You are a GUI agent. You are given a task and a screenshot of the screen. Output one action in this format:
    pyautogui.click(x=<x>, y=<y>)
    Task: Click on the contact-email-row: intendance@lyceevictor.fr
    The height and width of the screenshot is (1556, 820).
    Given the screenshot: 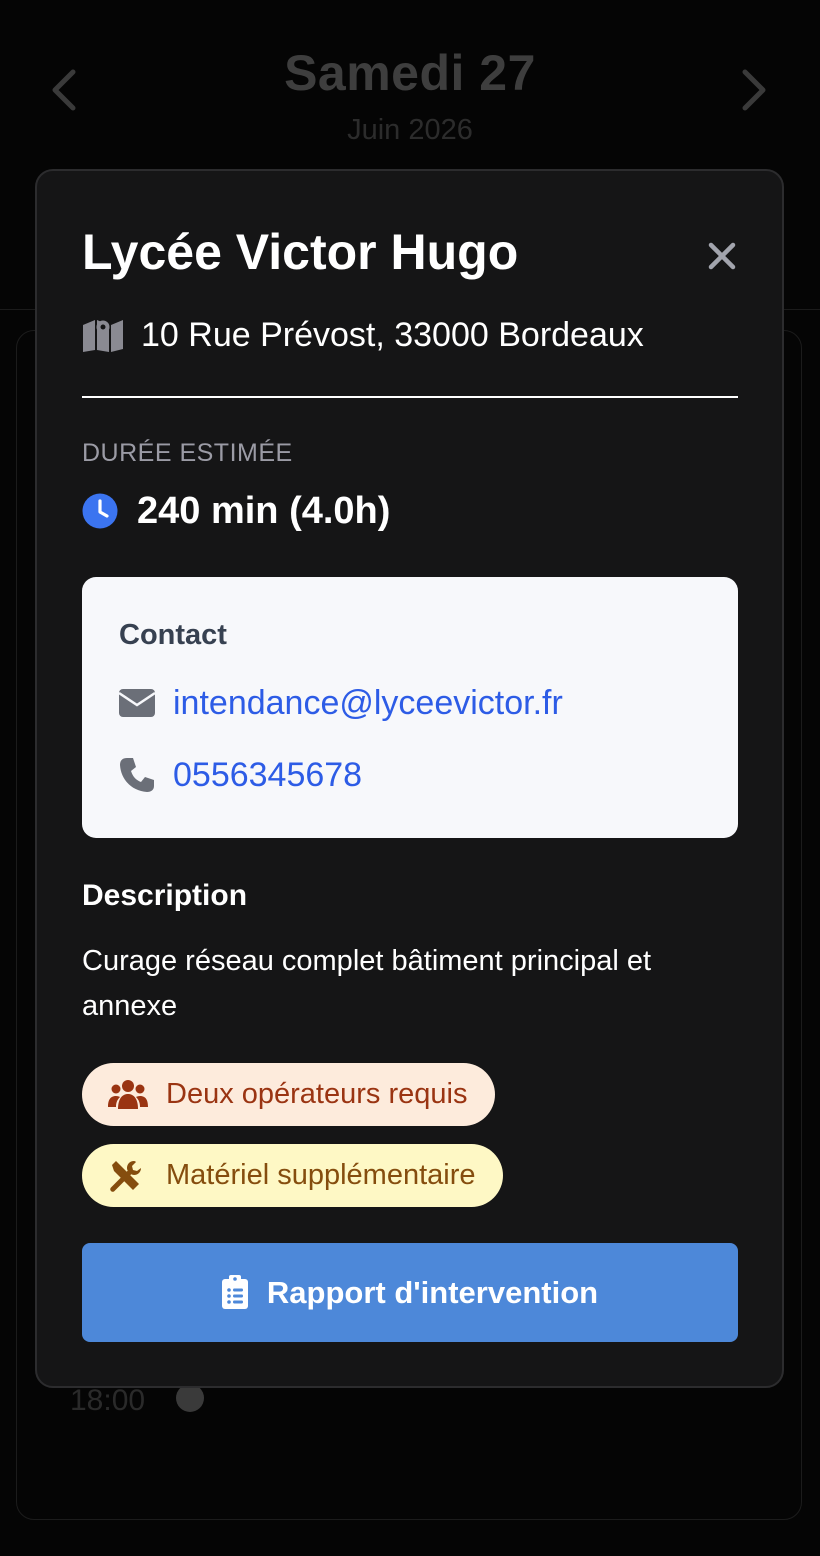 What is the action you would take?
    pyautogui.click(x=341, y=703)
    